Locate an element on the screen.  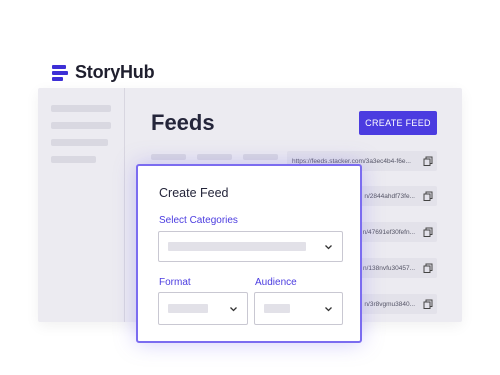
modal-title: Create Feed is located at coordinates (194, 193).